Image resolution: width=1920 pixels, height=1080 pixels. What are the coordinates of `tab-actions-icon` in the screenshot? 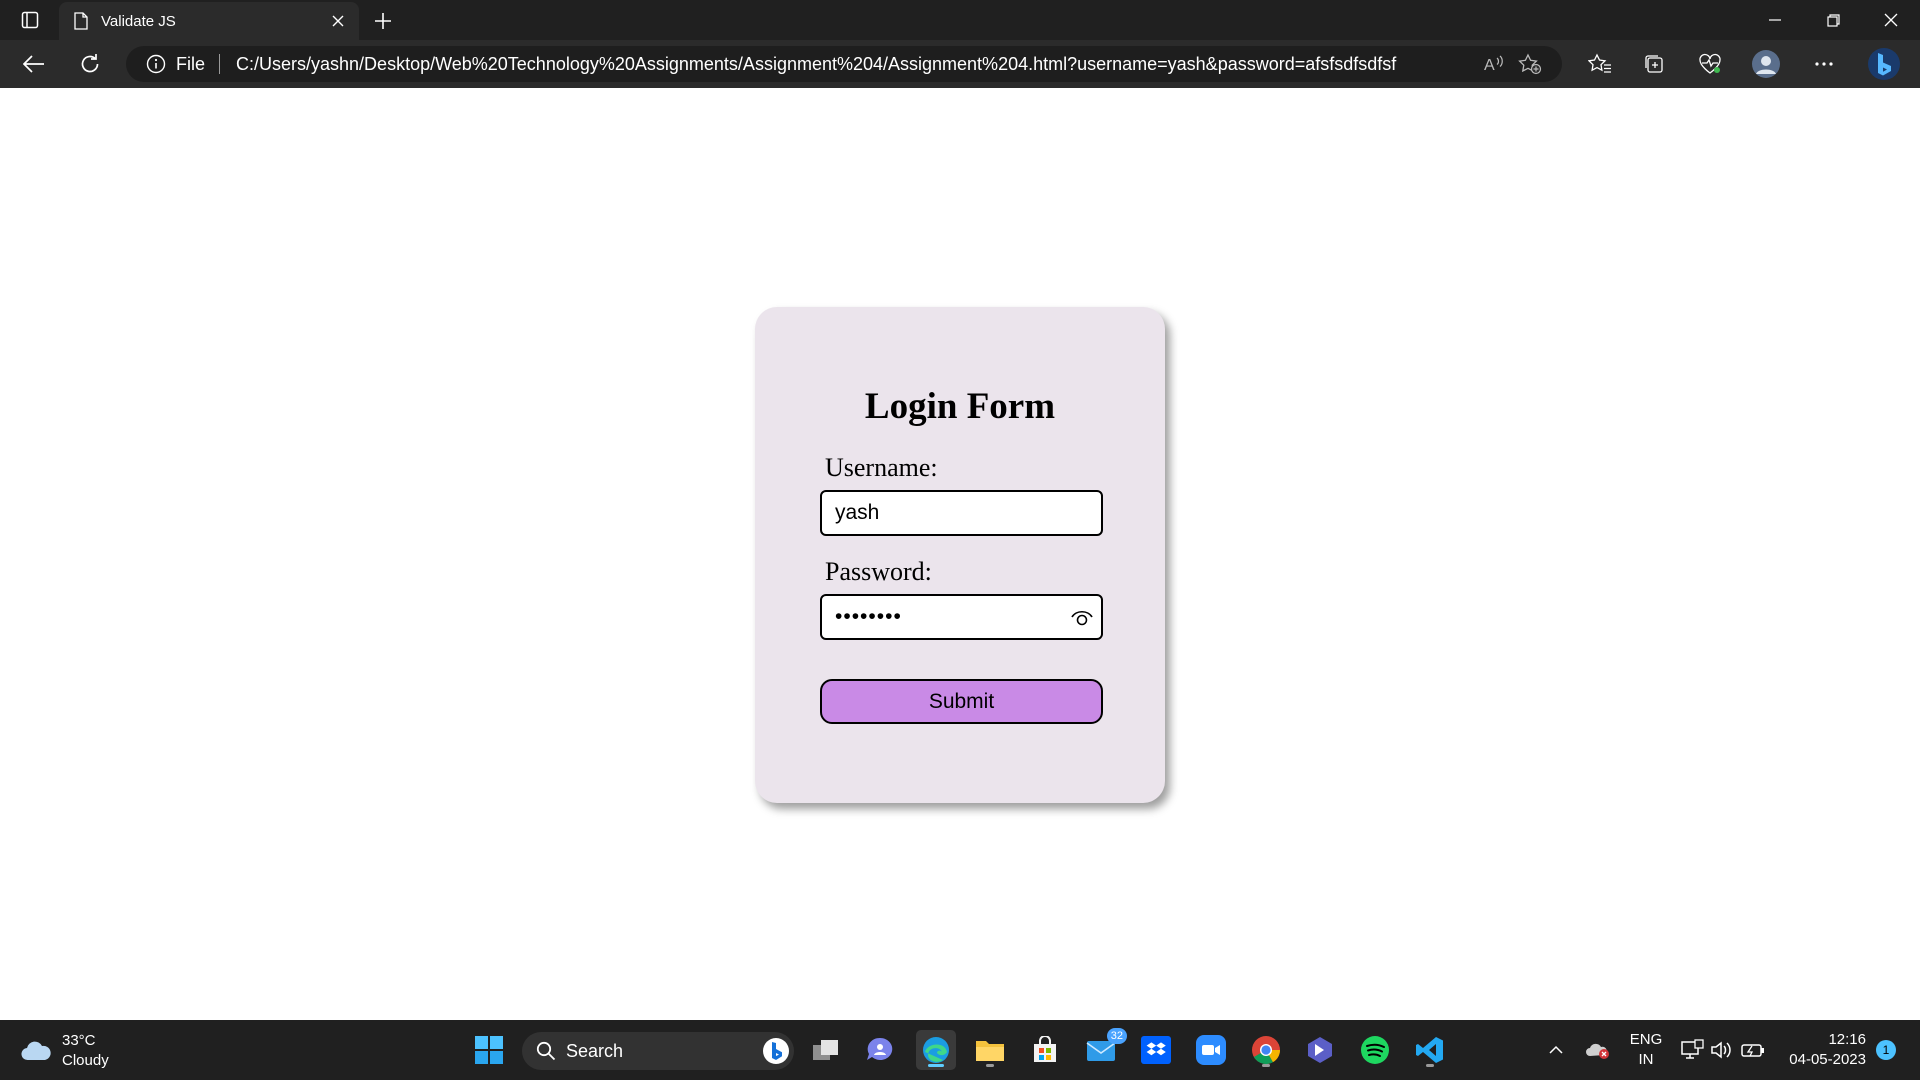 It's located at (30, 20).